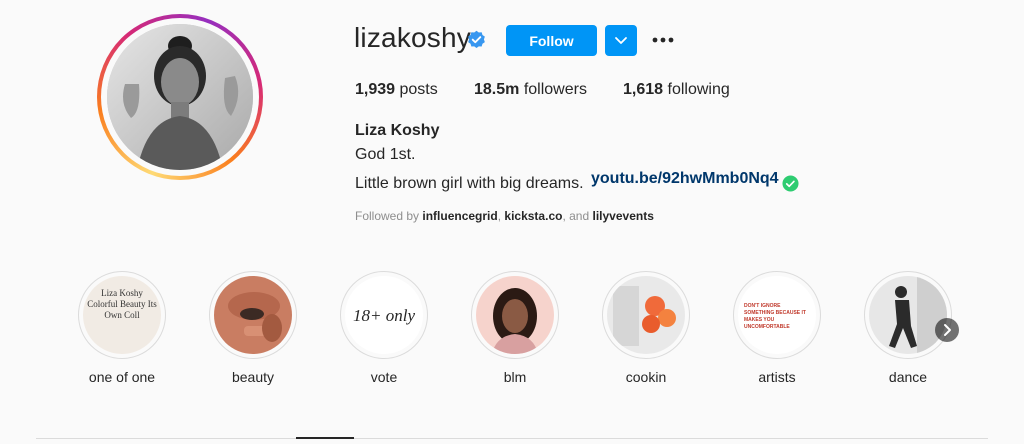 Image resolution: width=1024 pixels, height=444 pixels. What do you see at coordinates (412, 37) in the screenshot?
I see `username: lizakoshy` at bounding box center [412, 37].